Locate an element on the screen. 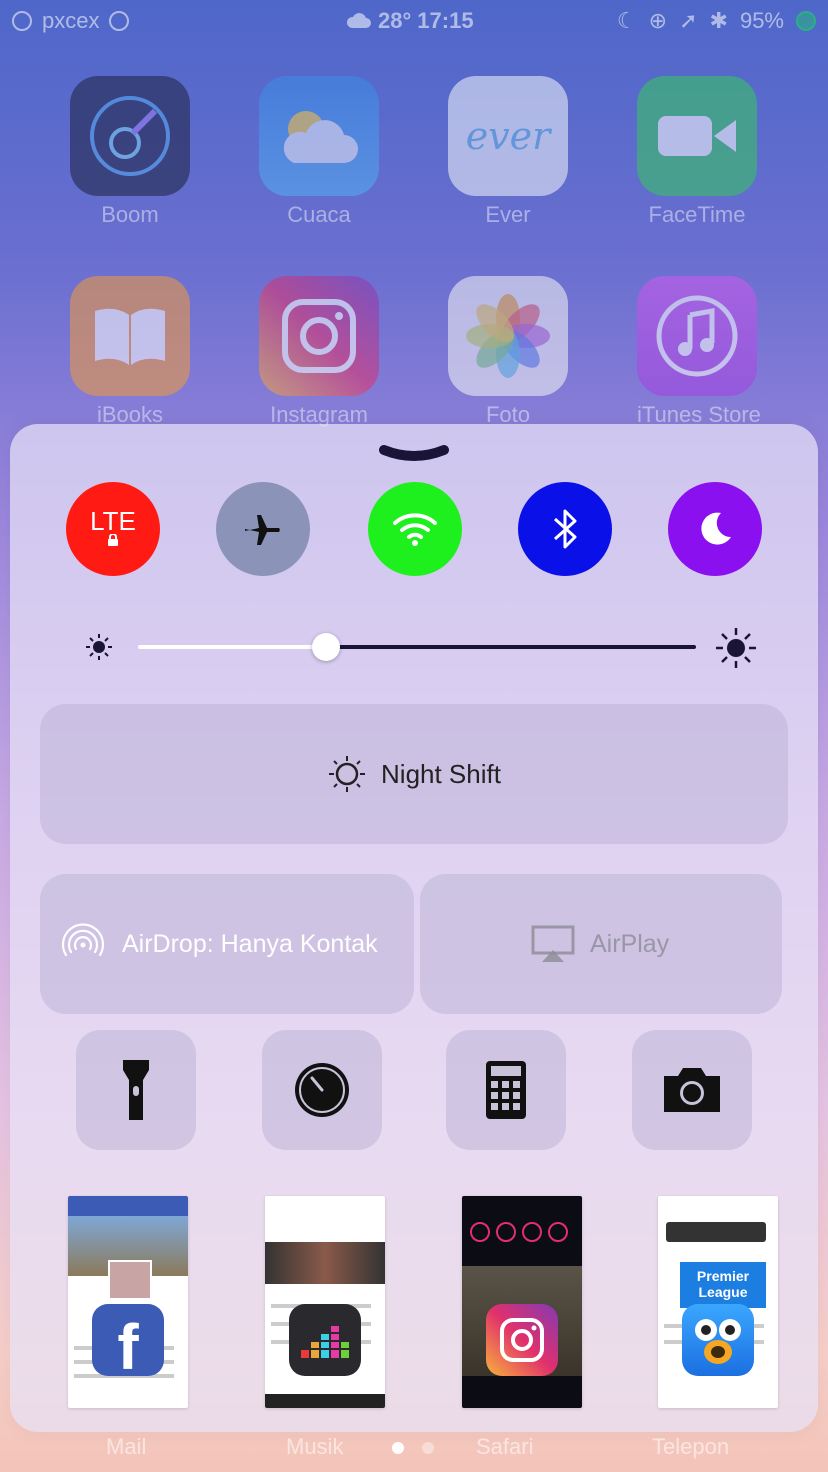  flashlight-button is located at coordinates (136, 1090).